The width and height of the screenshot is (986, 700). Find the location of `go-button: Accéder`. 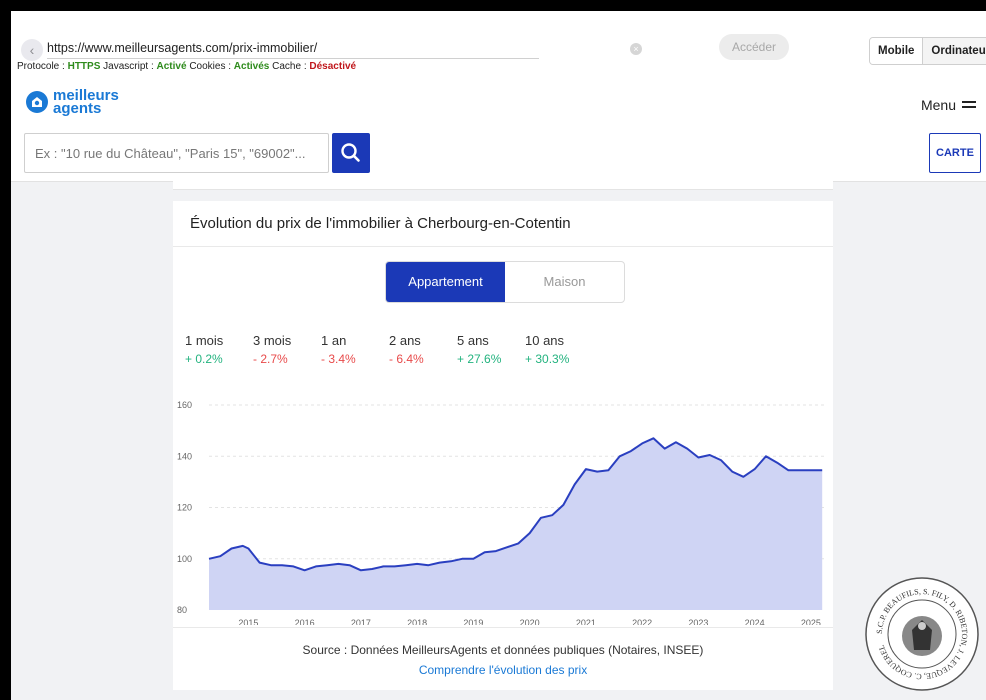

go-button: Accéder is located at coordinates (754, 47).